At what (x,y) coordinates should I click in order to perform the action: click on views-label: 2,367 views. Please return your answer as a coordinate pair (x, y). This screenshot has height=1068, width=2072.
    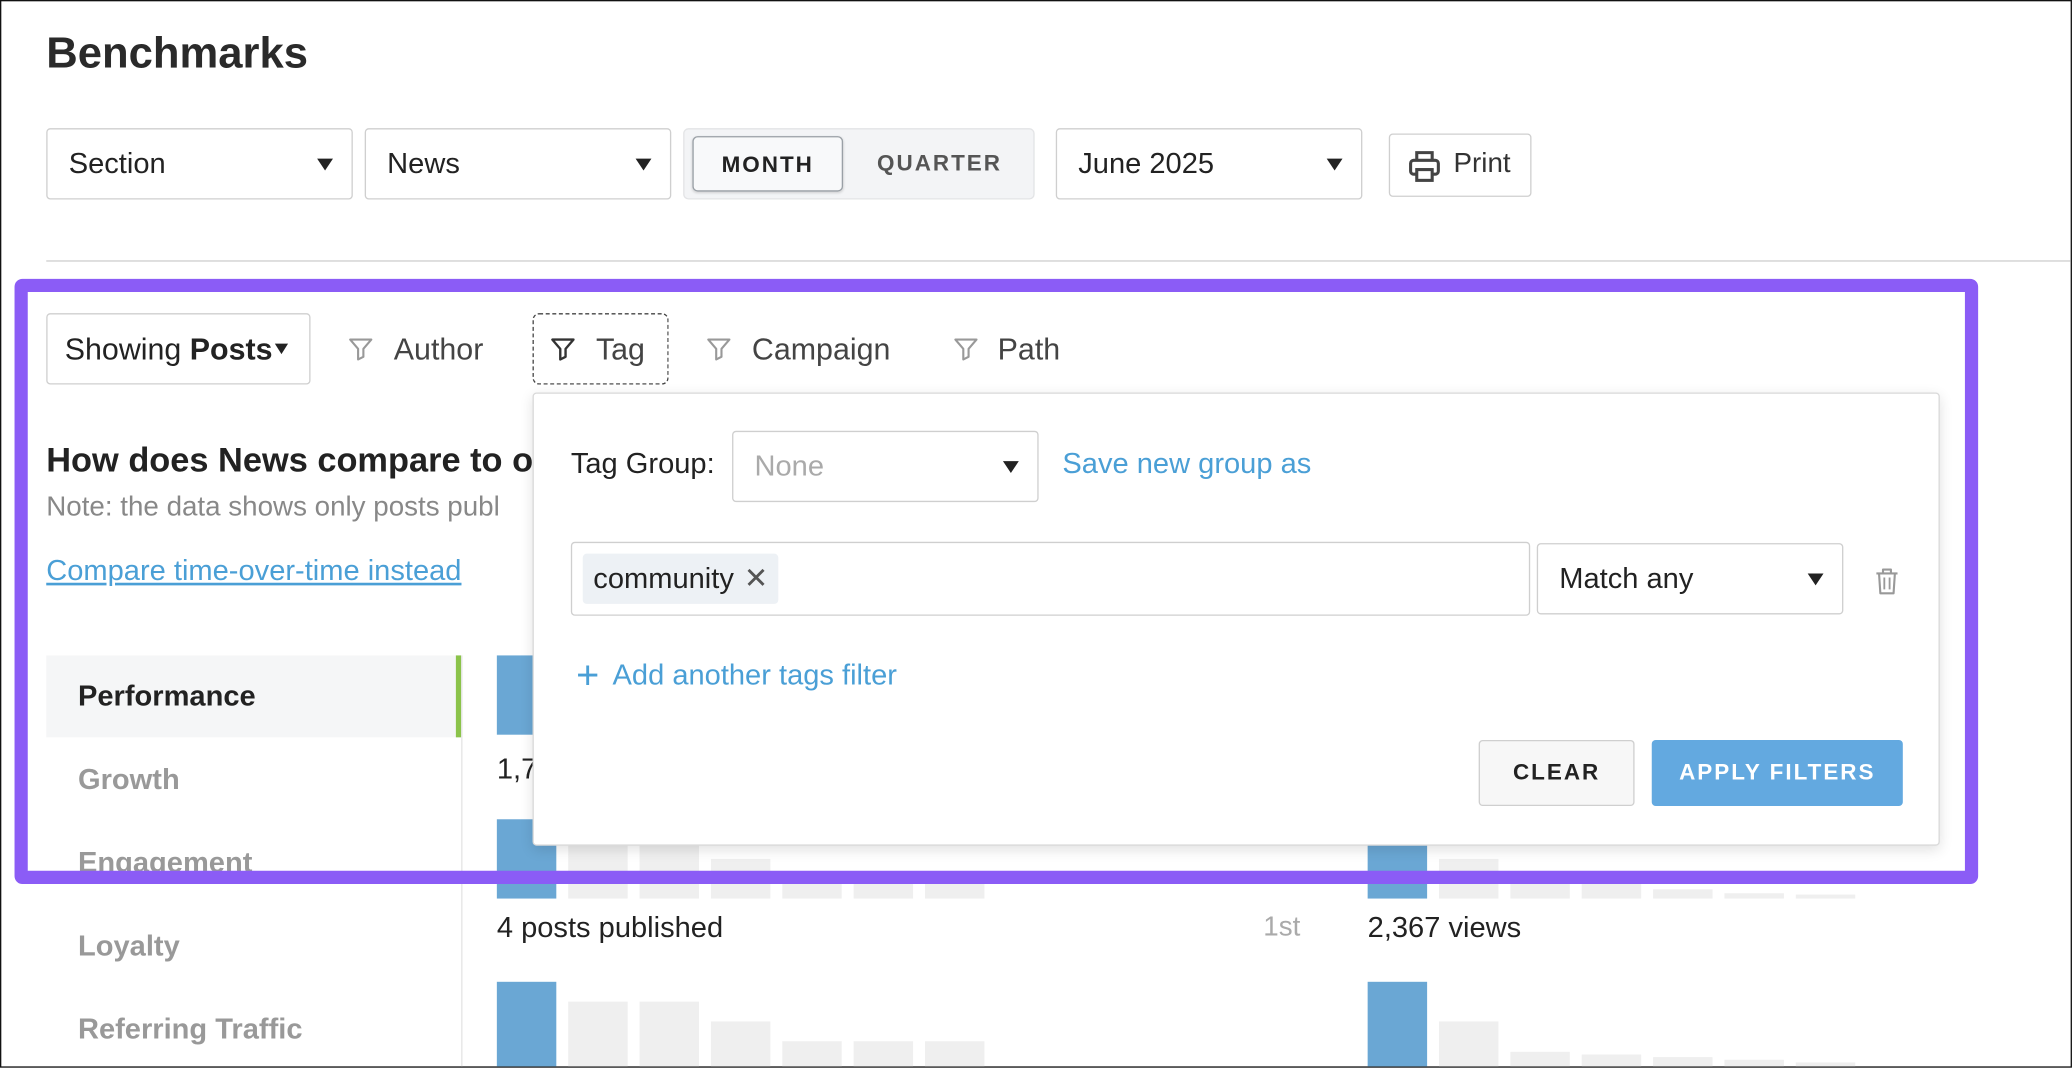
    Looking at the image, I should click on (1444, 927).